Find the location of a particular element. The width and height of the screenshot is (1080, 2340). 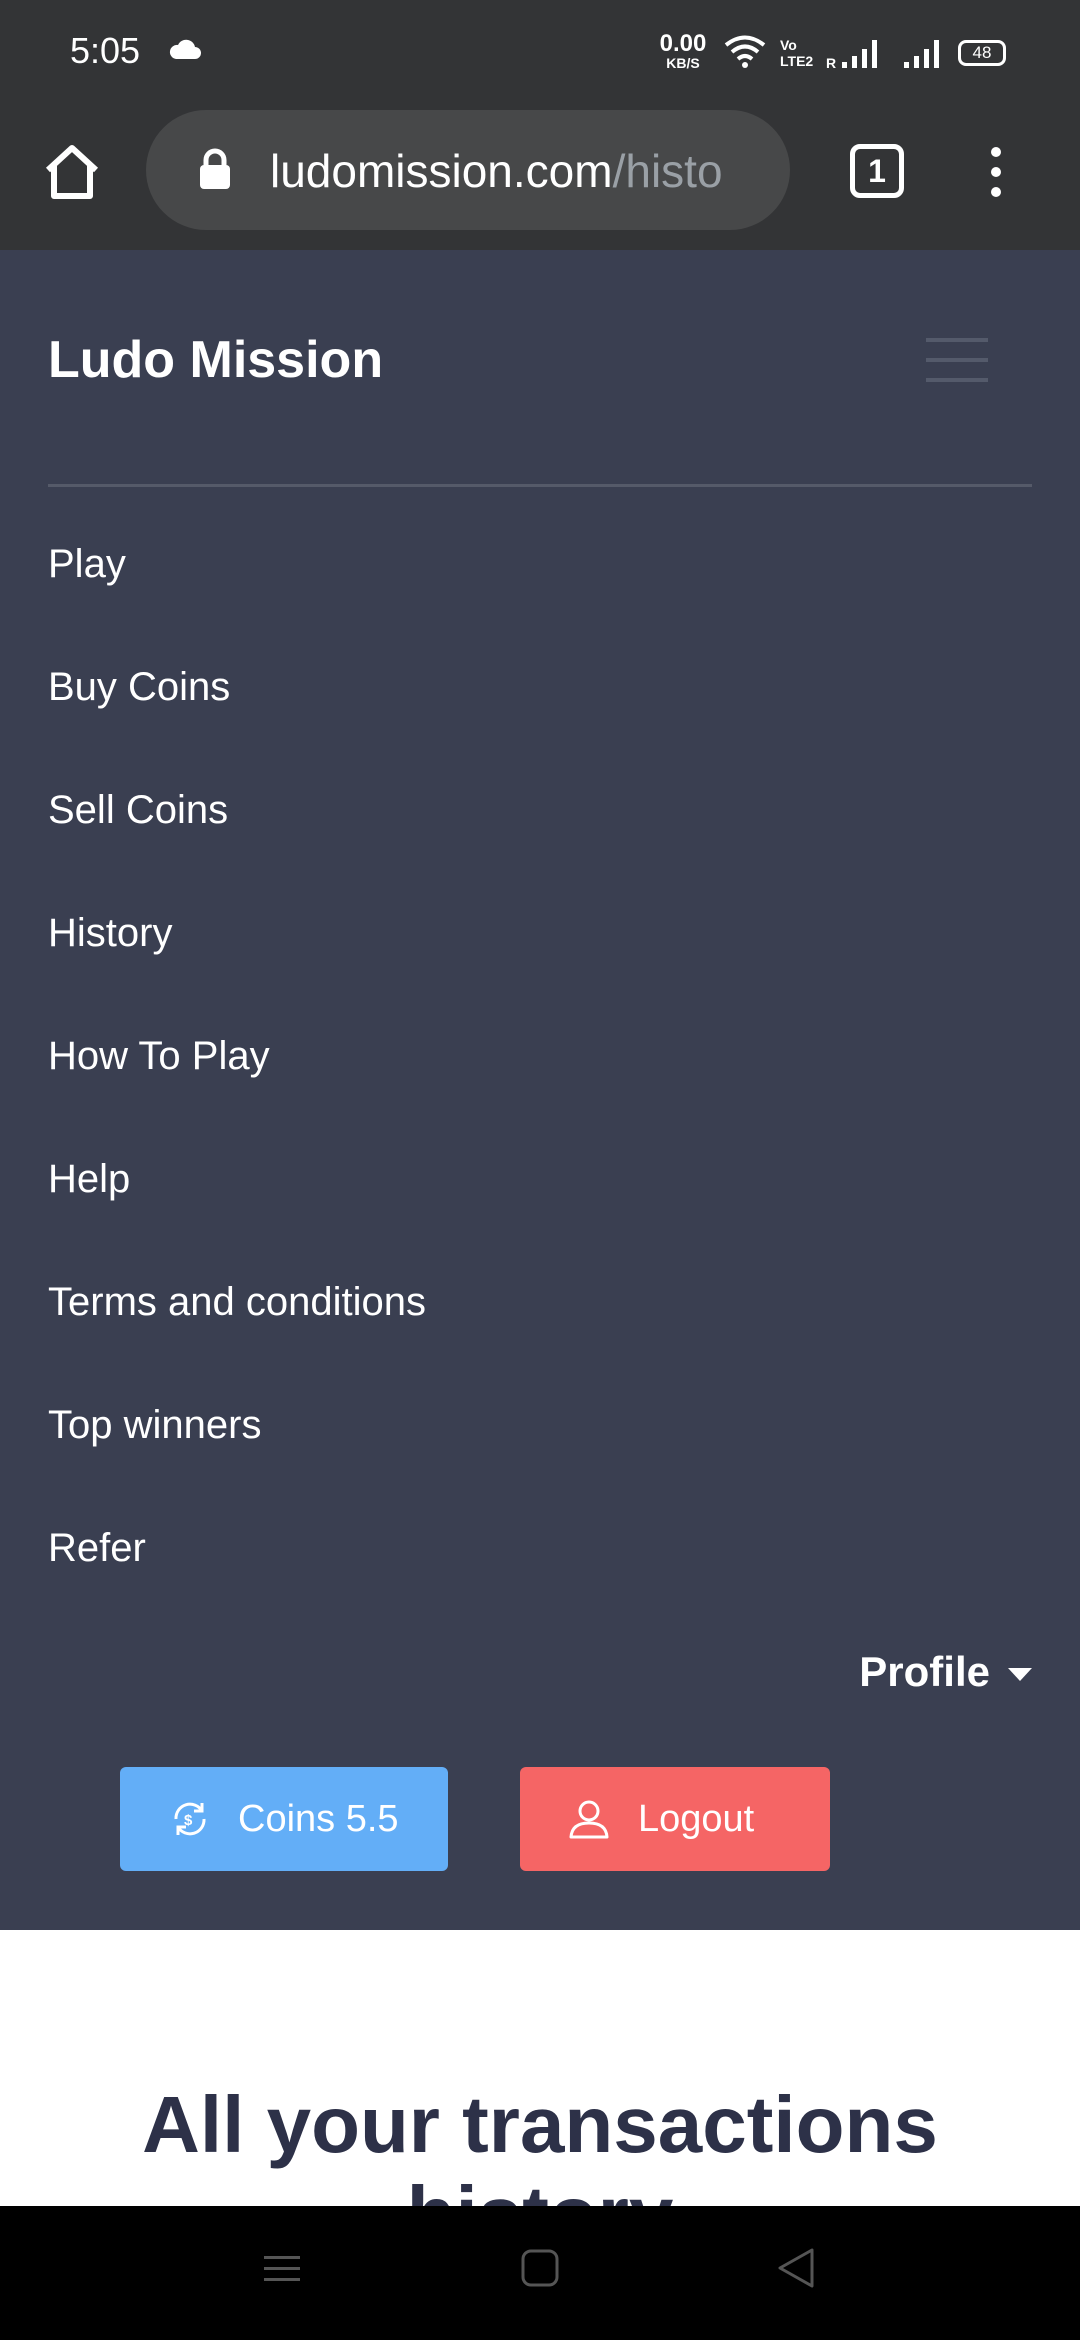

brand-title: Ludo Mission is located at coordinates (215, 360).